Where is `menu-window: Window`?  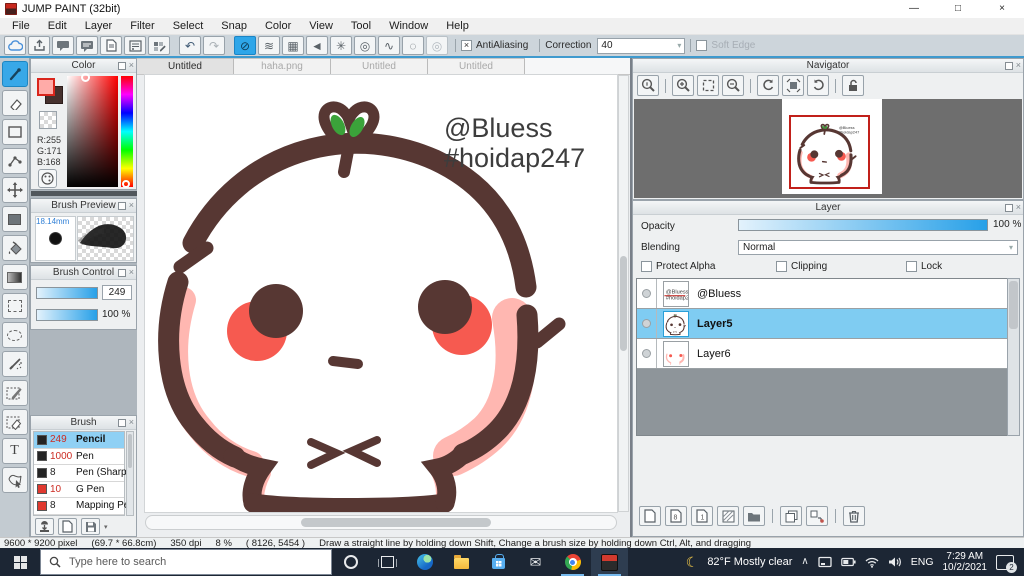 menu-window: Window is located at coordinates (408, 26).